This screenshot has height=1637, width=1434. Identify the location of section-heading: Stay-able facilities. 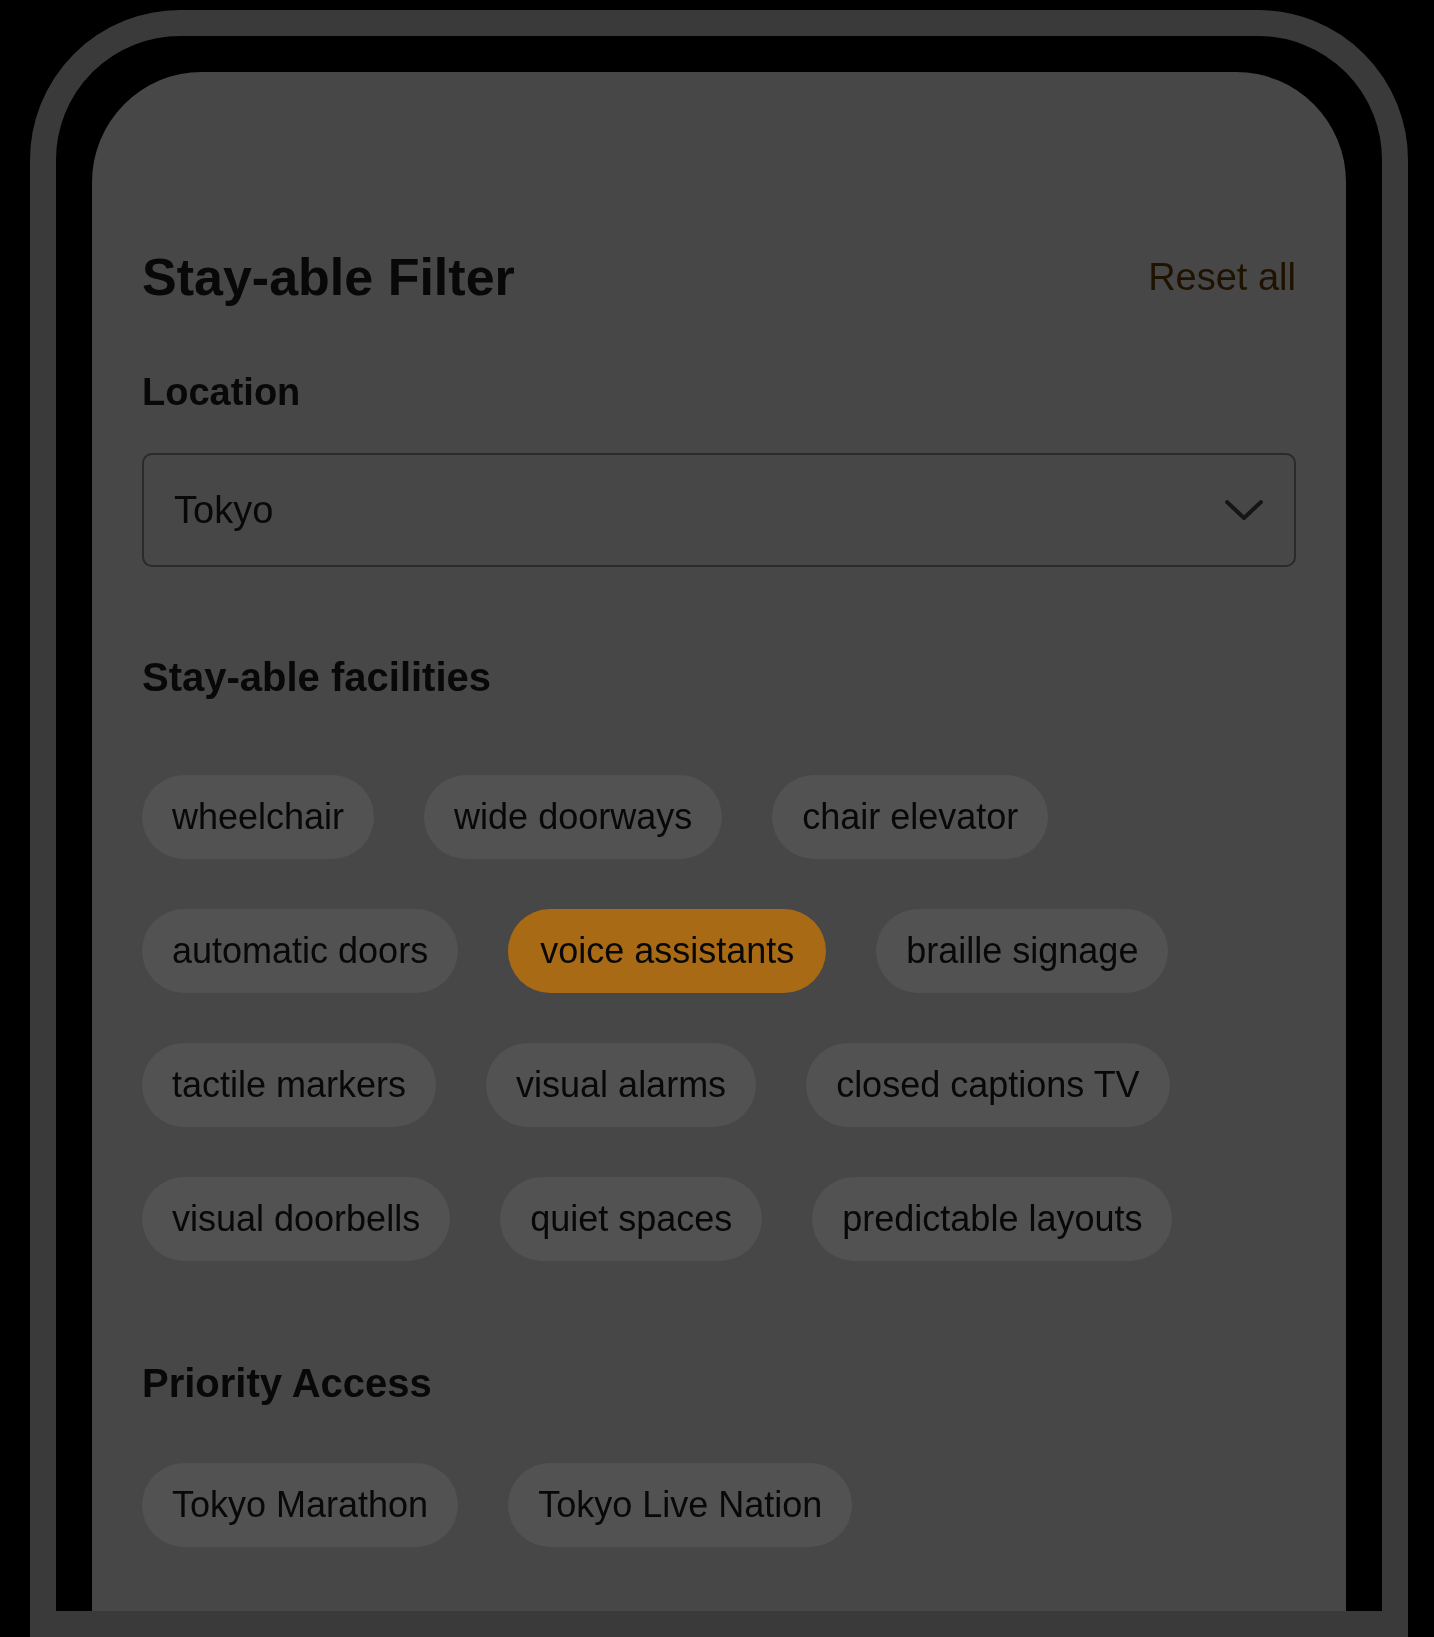
(317, 677).